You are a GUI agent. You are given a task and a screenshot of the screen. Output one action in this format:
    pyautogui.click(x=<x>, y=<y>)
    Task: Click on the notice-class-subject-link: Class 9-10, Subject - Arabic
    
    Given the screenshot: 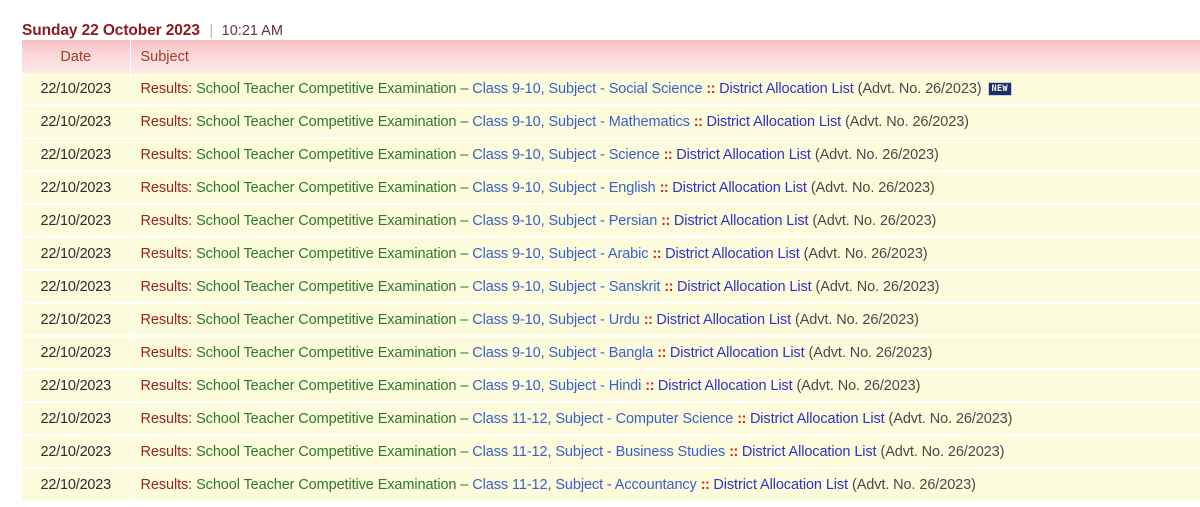 What is the action you would take?
    pyautogui.click(x=560, y=253)
    